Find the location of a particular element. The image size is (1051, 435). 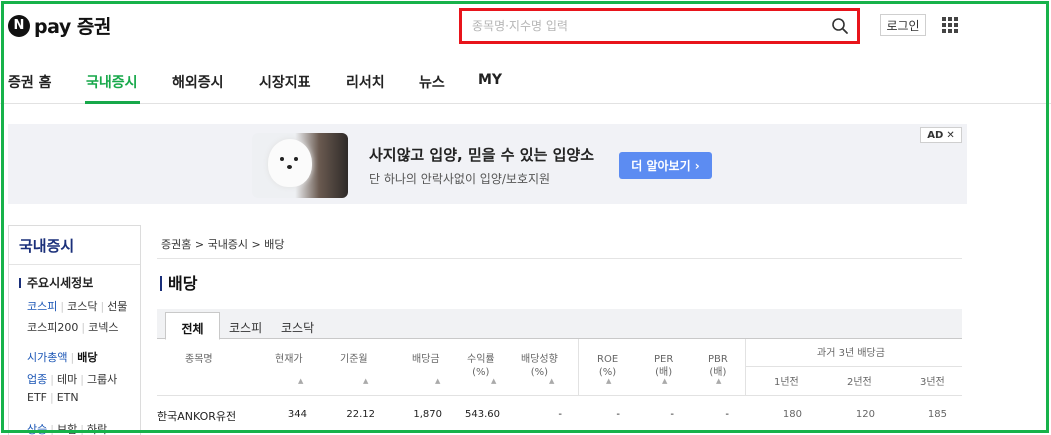

logo-text: pay 증권 is located at coordinates (72, 27).